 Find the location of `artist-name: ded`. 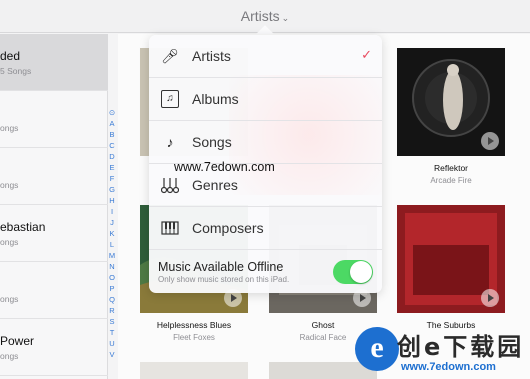

artist-name: ded is located at coordinates (10, 56).